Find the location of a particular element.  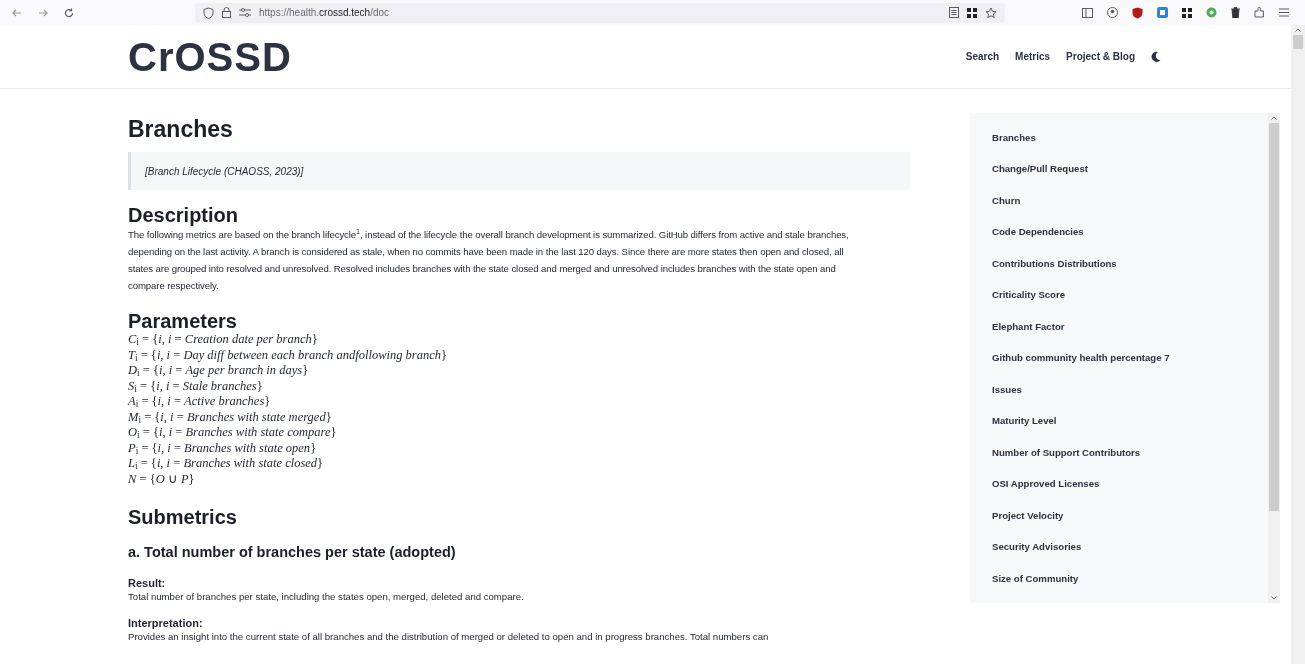

grid-icon is located at coordinates (972, 12).